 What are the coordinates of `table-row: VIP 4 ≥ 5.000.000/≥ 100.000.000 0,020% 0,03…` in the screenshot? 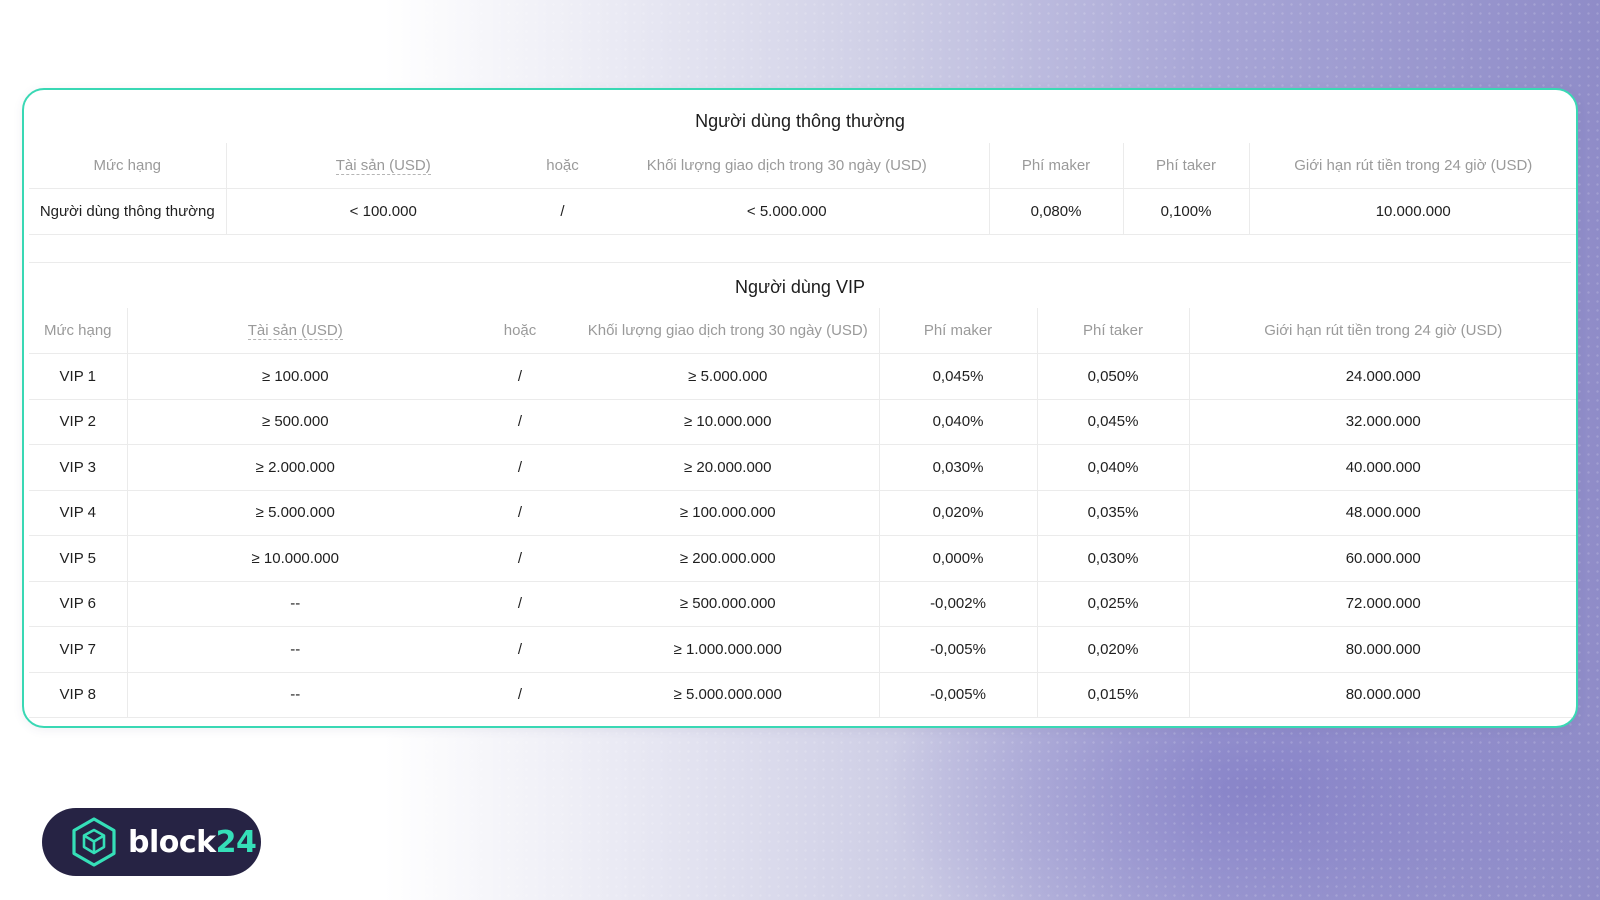 It's located at (802, 513).